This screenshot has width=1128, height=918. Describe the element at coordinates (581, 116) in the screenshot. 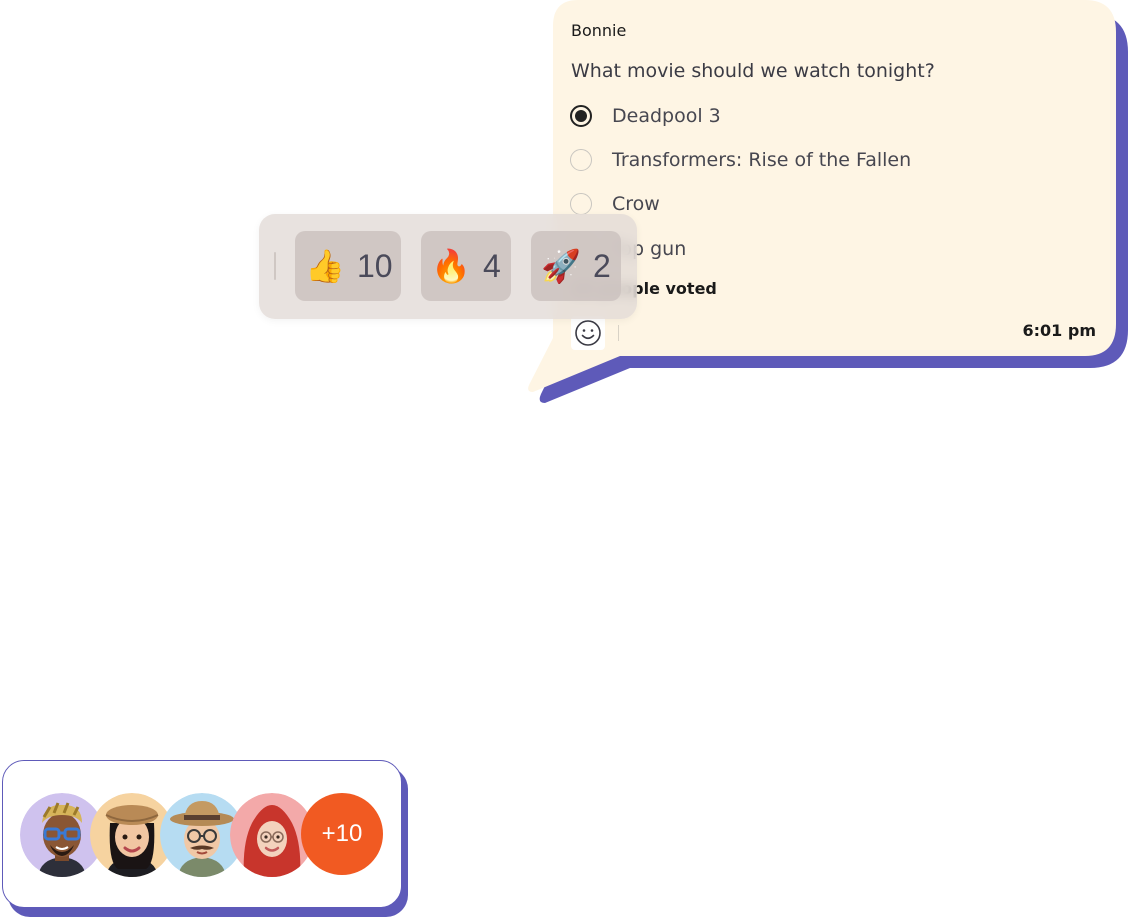

I see `radio-selected-icon` at that location.